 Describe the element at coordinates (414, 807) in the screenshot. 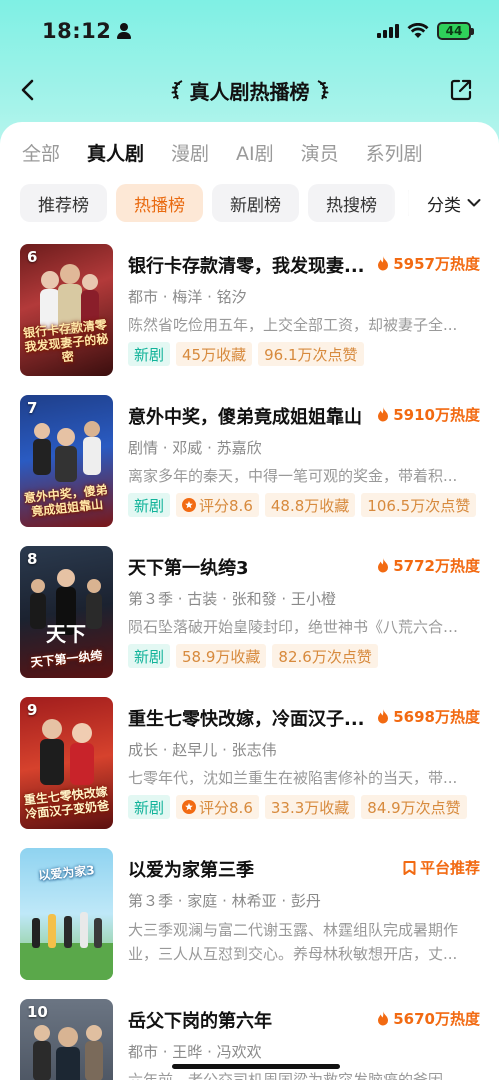

I see `likes-count: 84.9万次点赞` at that location.